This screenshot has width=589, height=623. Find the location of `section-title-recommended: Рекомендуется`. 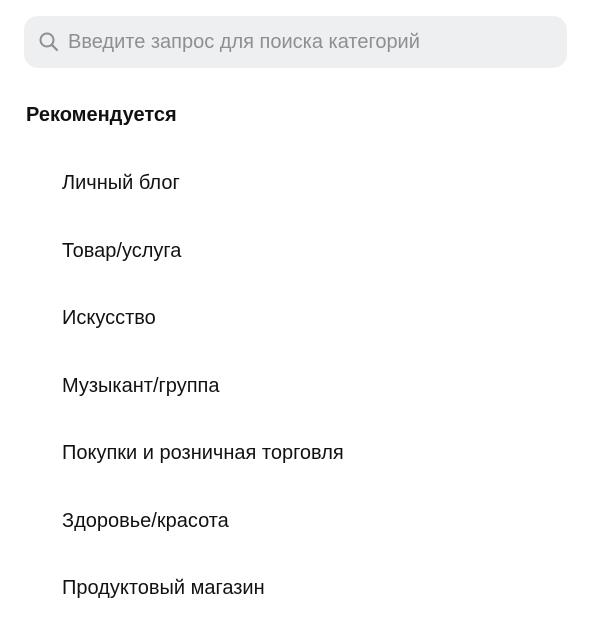

section-title-recommended: Рекомендуется is located at coordinates (101, 115).